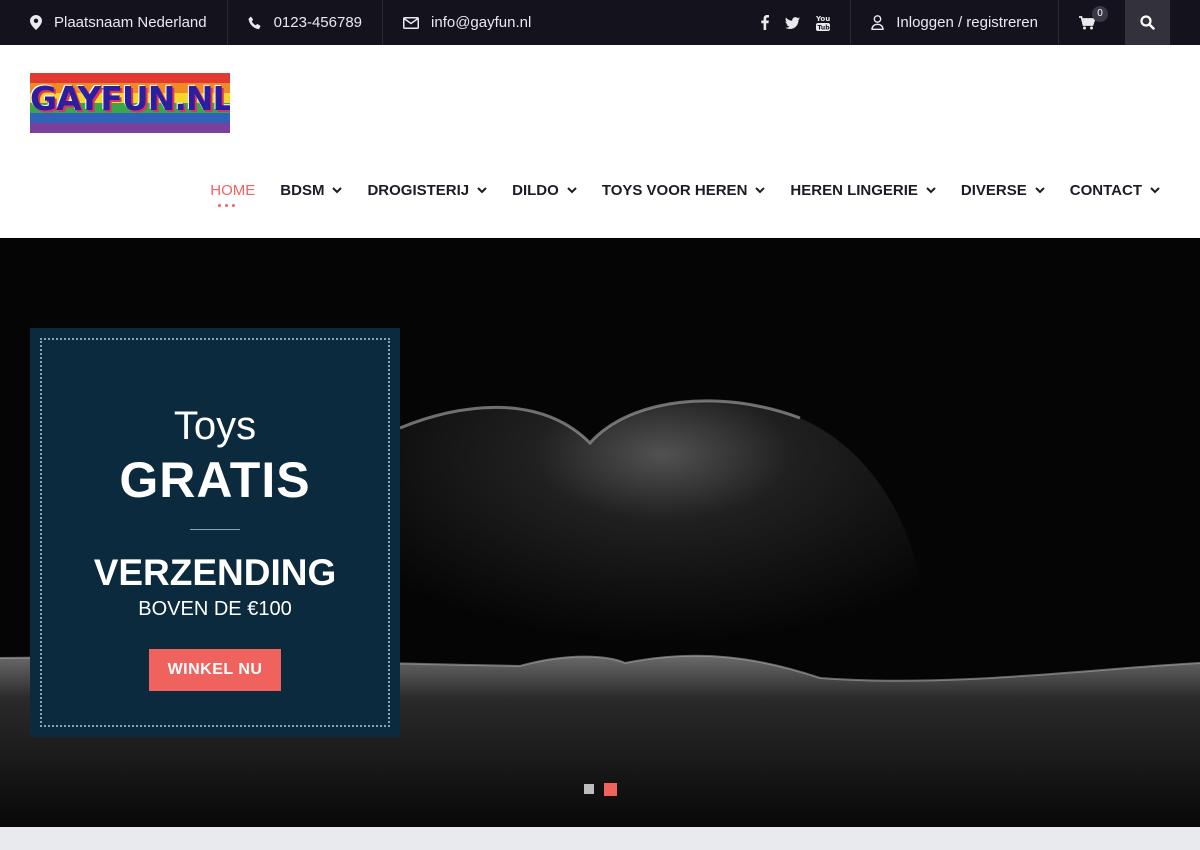  Describe the element at coordinates (600, 838) in the screenshot. I see `page-bottom-strip` at that location.